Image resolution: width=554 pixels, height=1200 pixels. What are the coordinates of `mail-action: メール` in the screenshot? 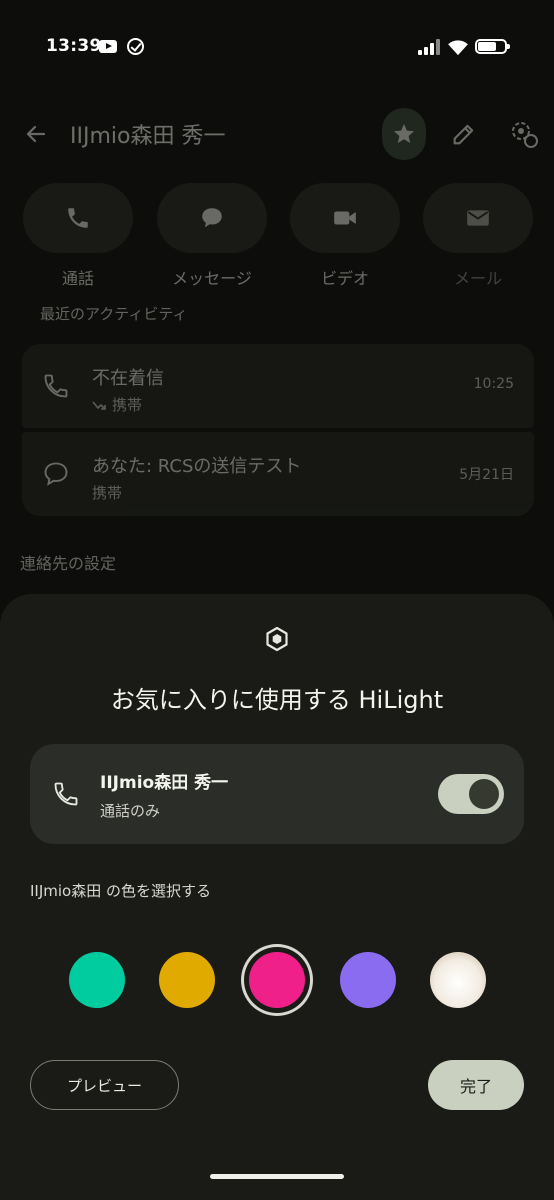 It's located at (478, 236).